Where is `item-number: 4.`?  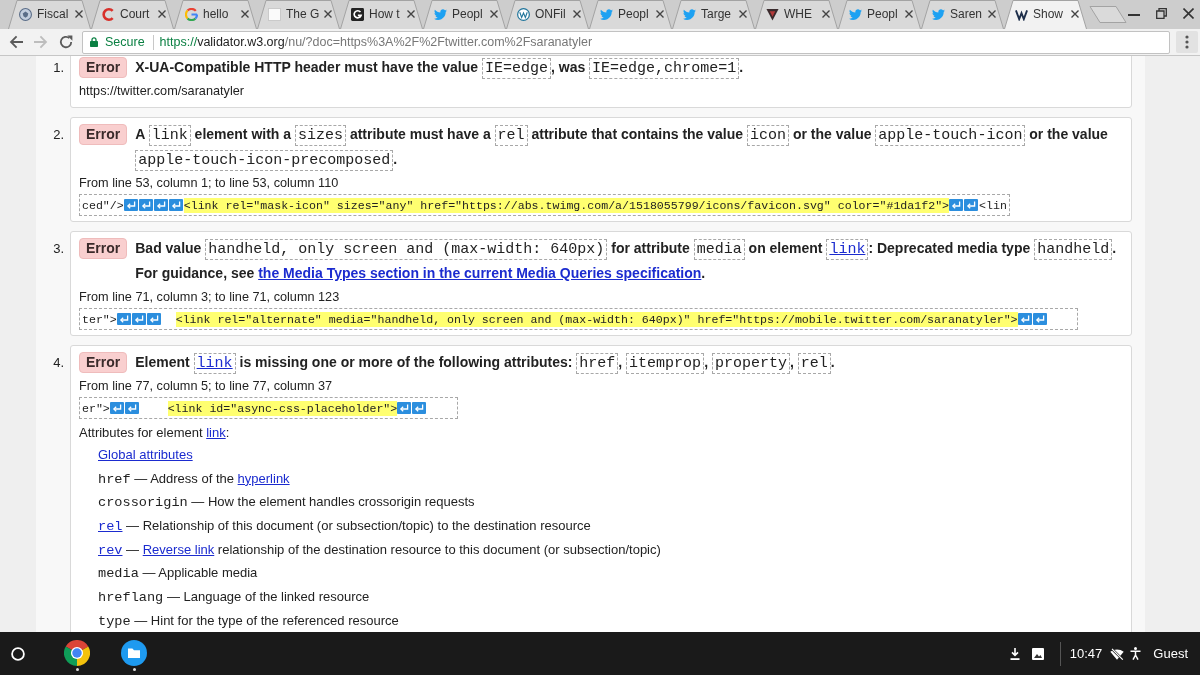 item-number: 4. is located at coordinates (58, 363).